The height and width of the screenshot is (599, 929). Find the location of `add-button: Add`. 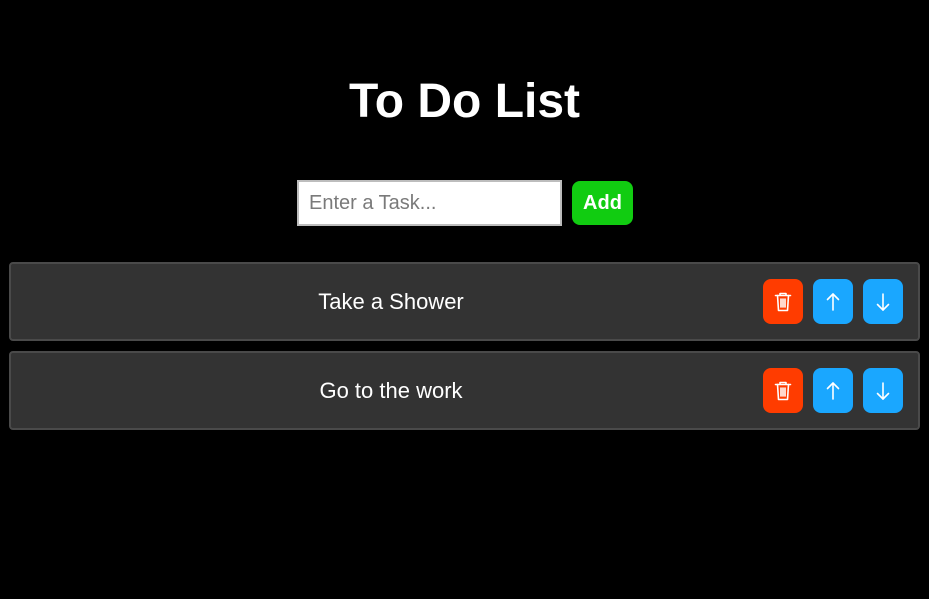

add-button: Add is located at coordinates (602, 203).